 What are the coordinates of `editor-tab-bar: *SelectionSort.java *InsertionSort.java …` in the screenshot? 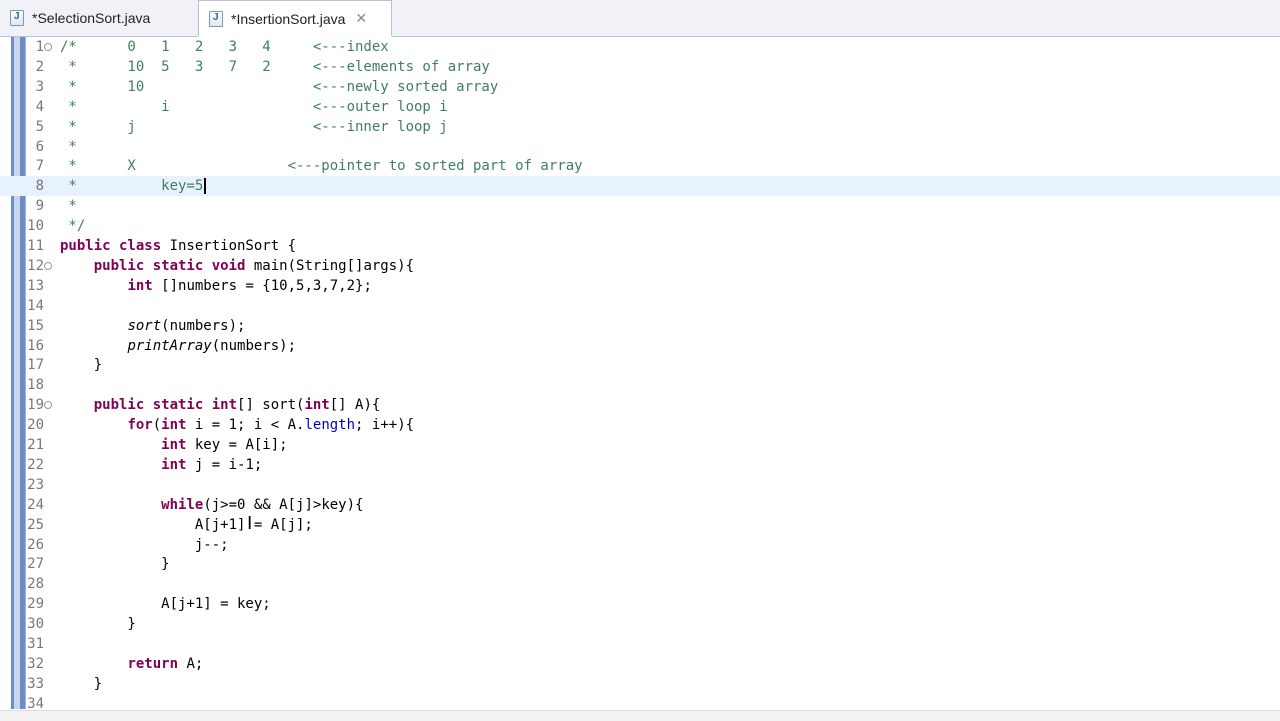 It's located at (640, 18).